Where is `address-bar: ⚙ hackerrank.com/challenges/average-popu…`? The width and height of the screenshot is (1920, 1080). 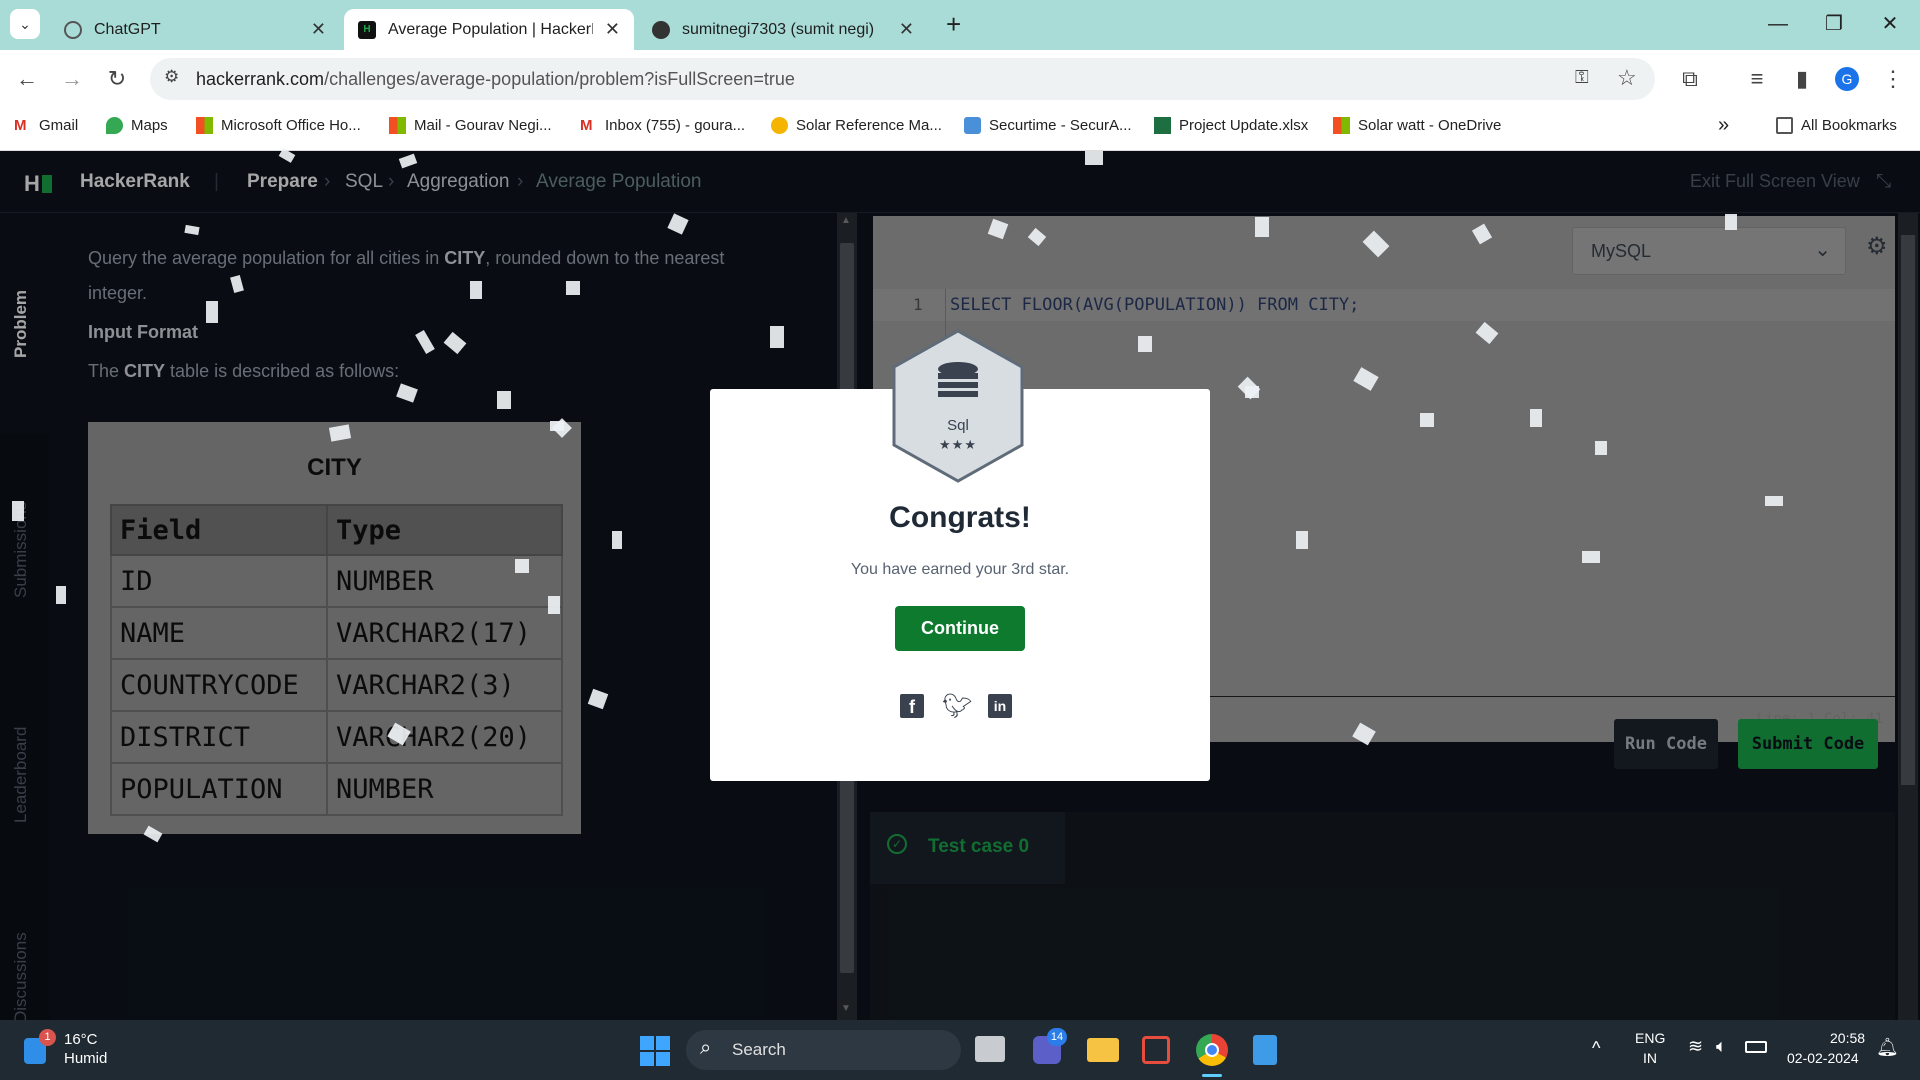 address-bar: ⚙ hackerrank.com/challenges/average-popu… is located at coordinates (902, 79).